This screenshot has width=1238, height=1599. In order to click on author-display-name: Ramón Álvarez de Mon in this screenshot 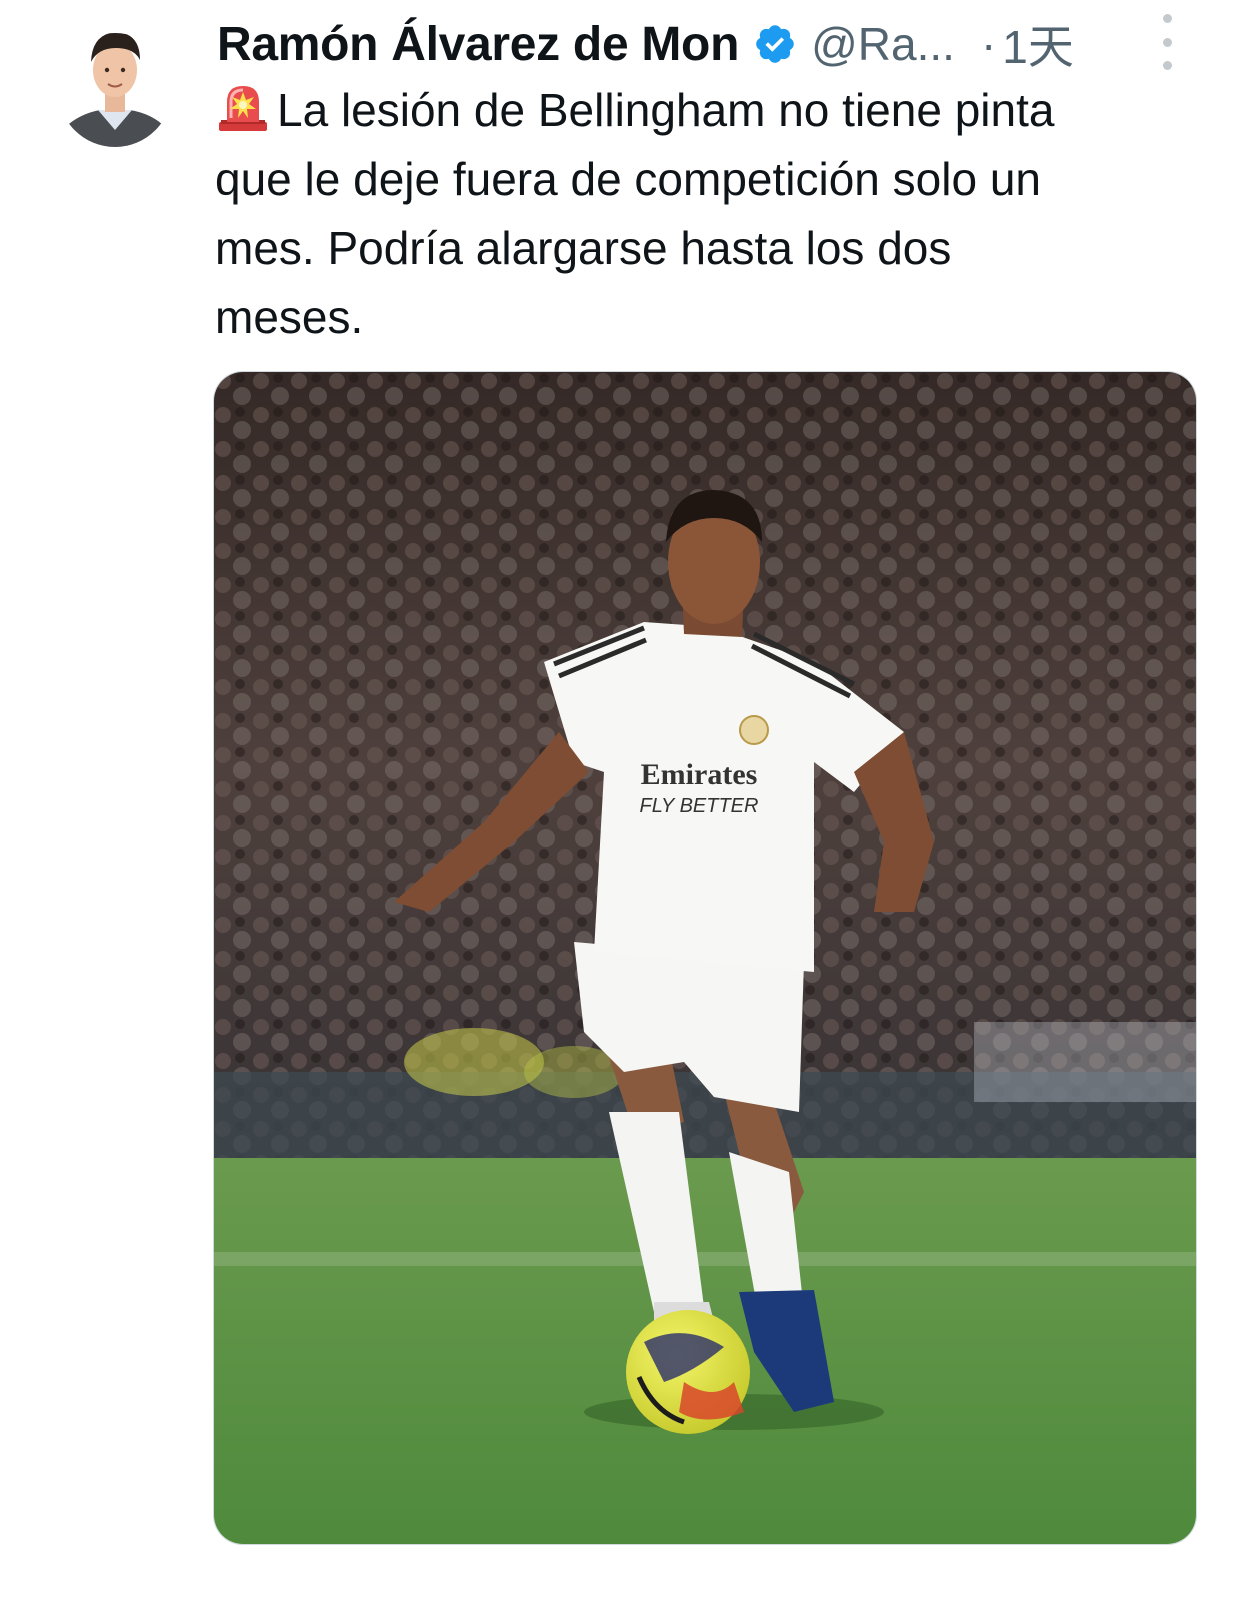, I will do `click(478, 44)`.